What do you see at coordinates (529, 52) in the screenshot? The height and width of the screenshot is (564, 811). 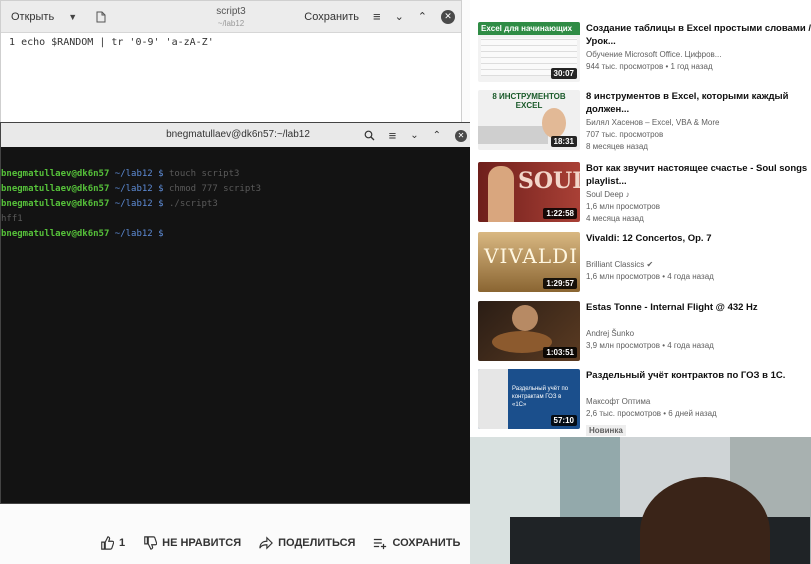 I see `video-thumbnail: Excel для начинающих 30:07` at bounding box center [529, 52].